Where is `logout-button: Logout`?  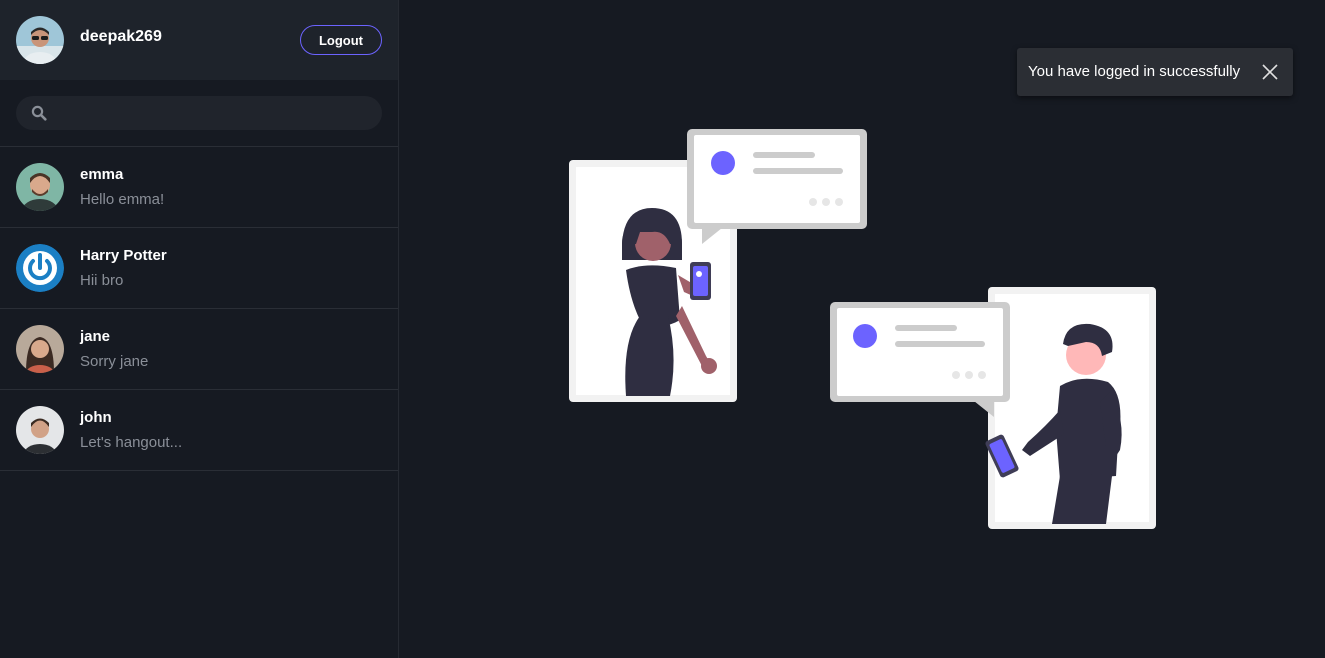 logout-button: Logout is located at coordinates (341, 40).